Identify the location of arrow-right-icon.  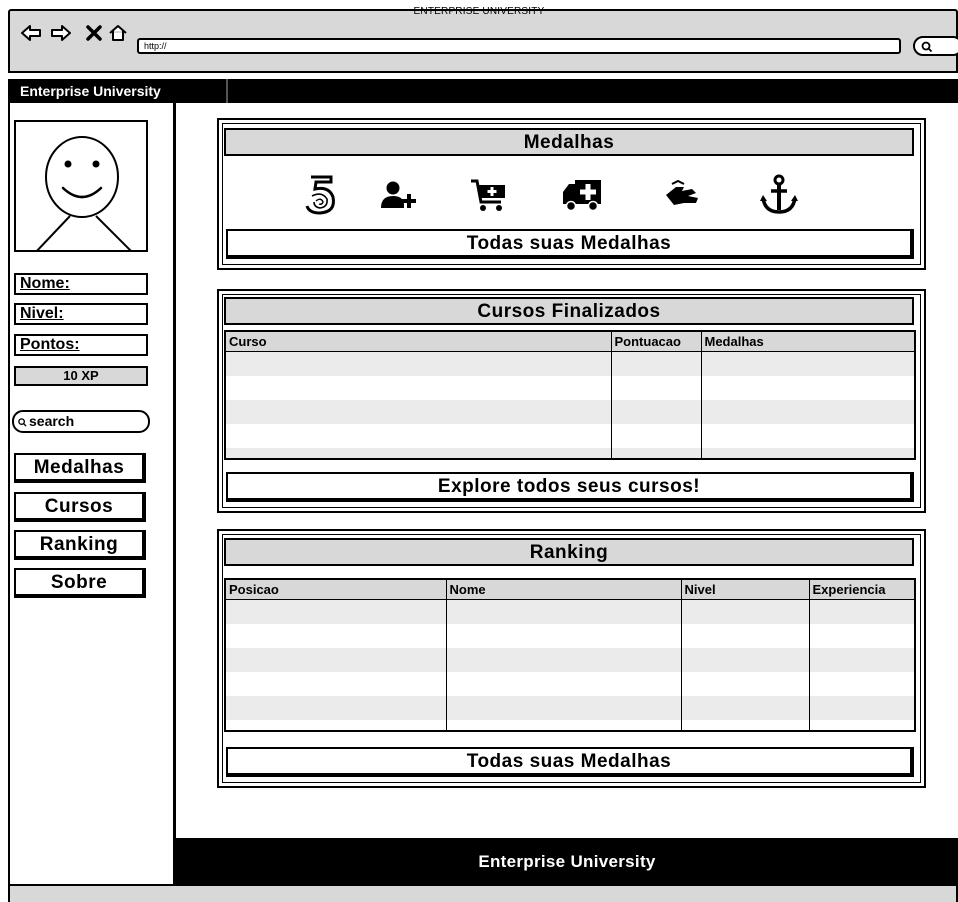
(61, 33).